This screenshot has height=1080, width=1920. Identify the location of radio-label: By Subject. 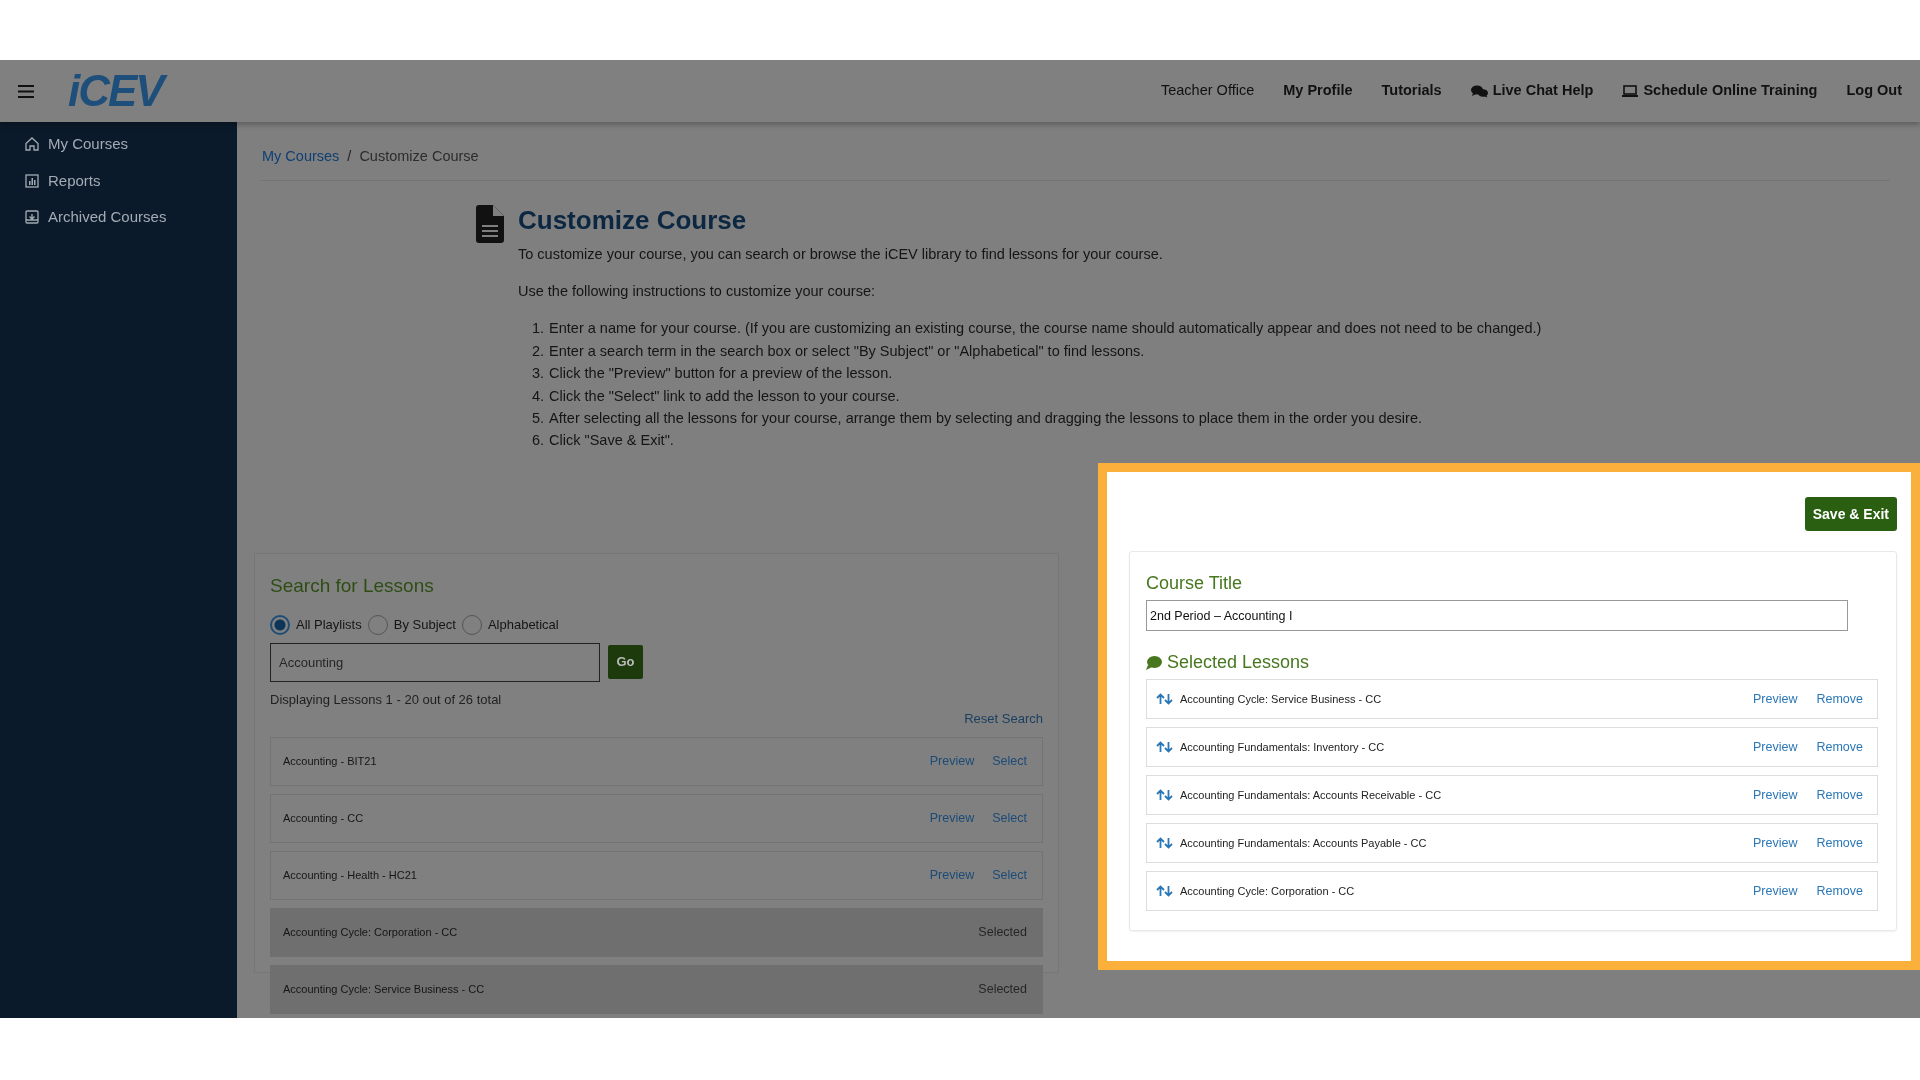
(424, 624).